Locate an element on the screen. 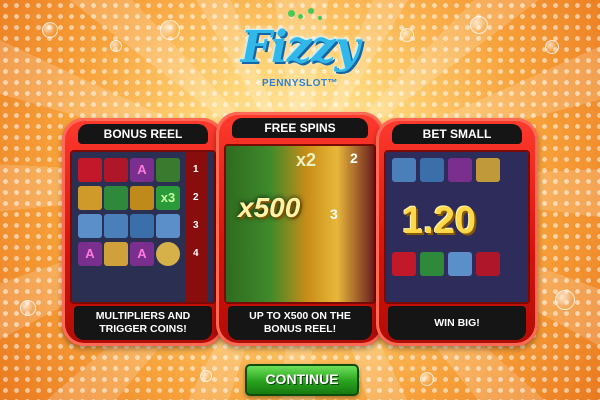 The height and width of the screenshot is (400, 600). reel-grid: A x3 A A 1 2 3 4 is located at coordinates (143, 227).